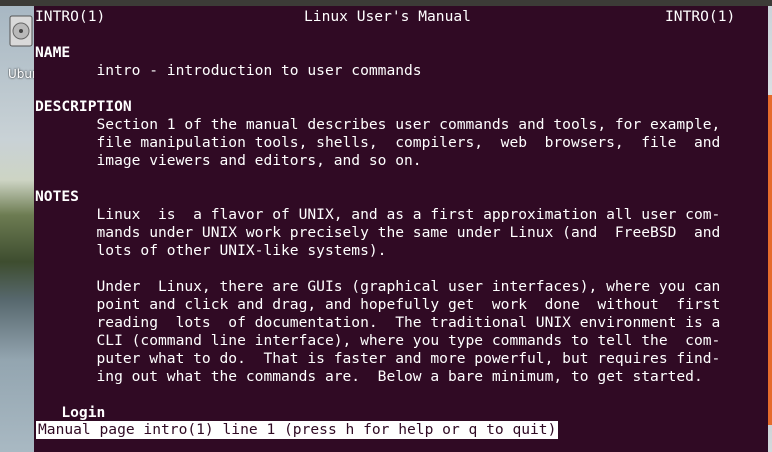  What do you see at coordinates (387, 16) in the screenshot?
I see `man-header-center: Linux User's Manual` at bounding box center [387, 16].